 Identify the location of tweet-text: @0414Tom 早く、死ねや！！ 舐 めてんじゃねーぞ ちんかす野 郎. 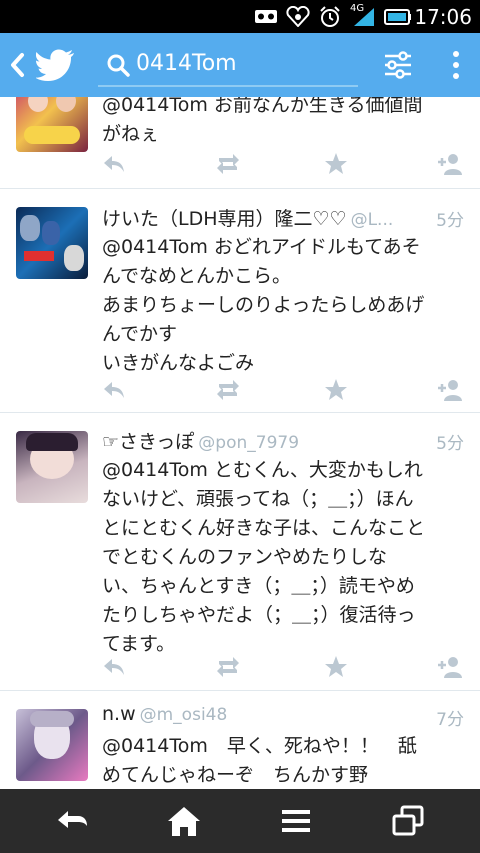
(259, 760).